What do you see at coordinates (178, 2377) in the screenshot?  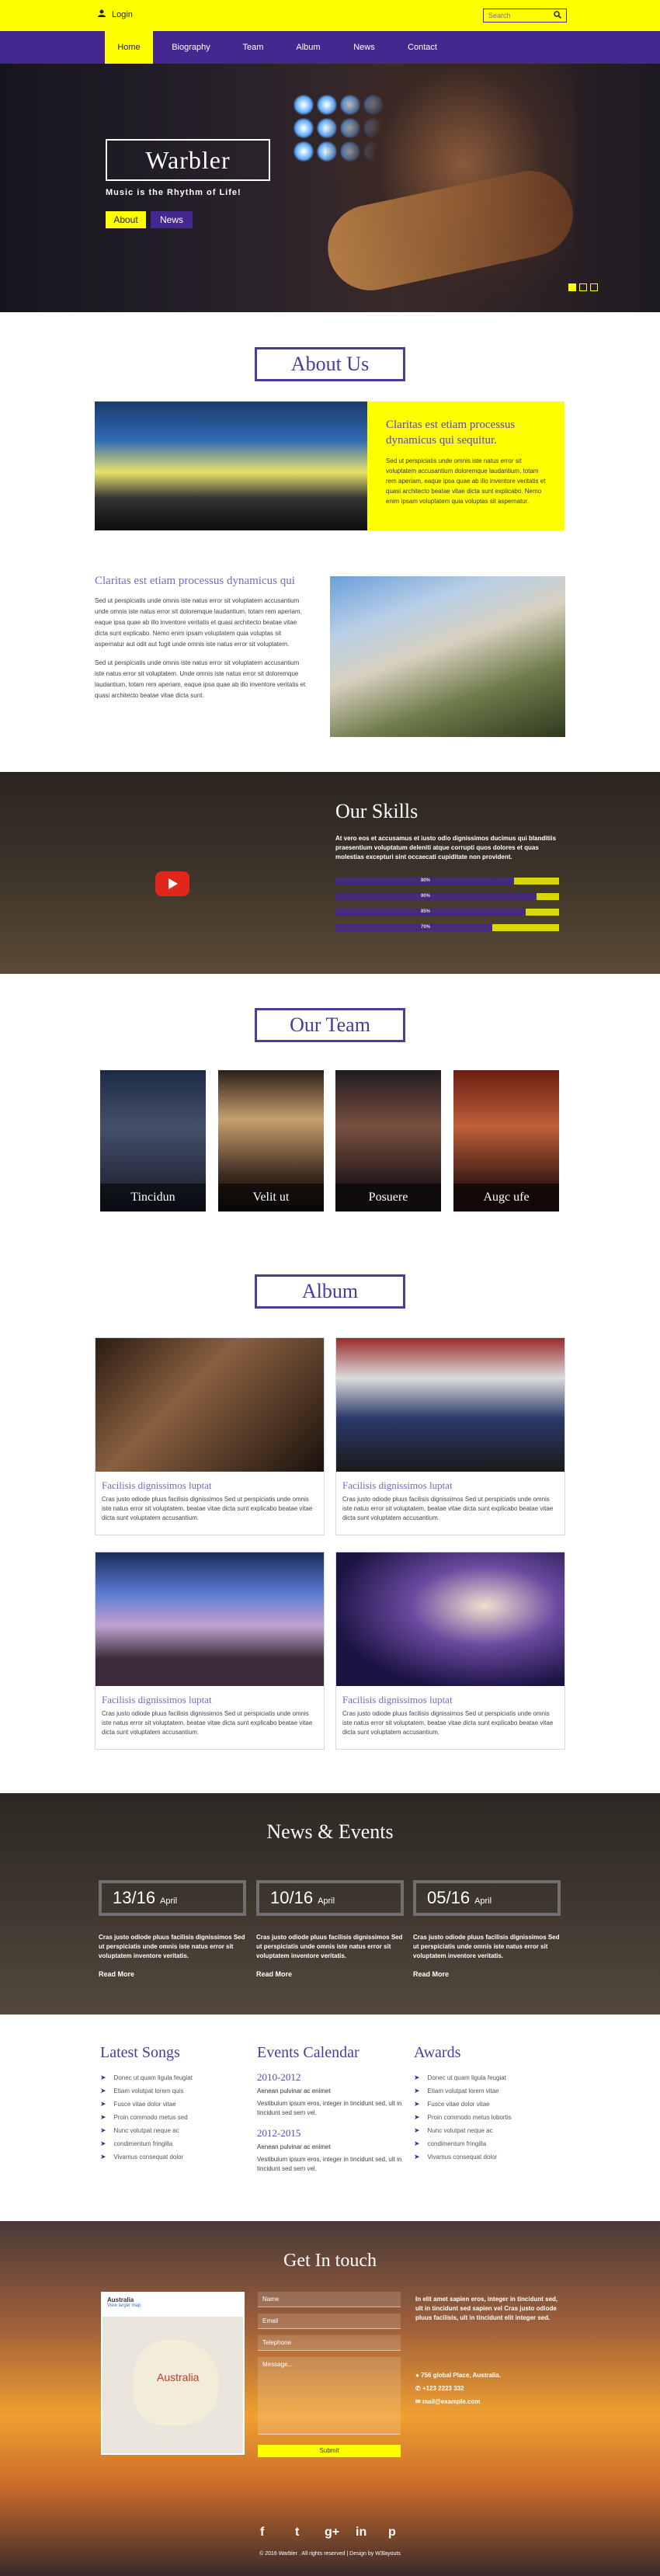 I see `map-label: Australia` at bounding box center [178, 2377].